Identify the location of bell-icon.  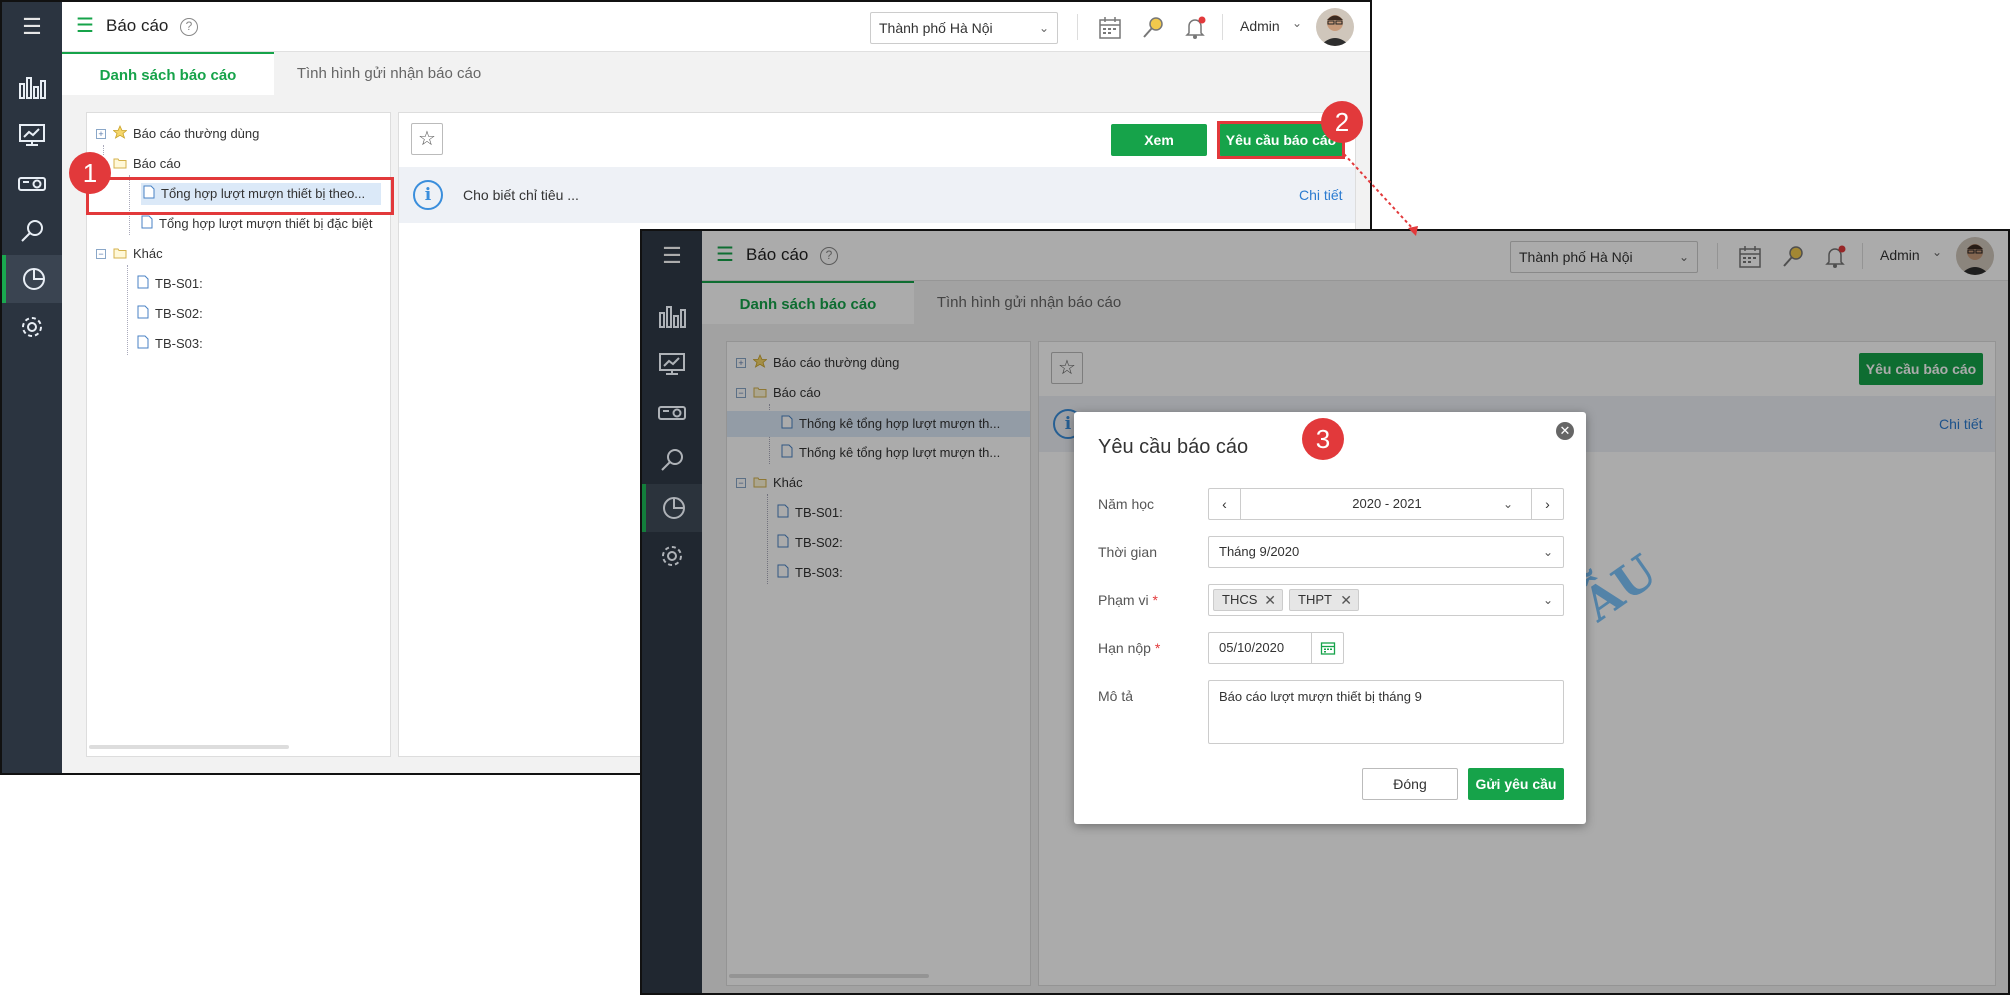
(1195, 28).